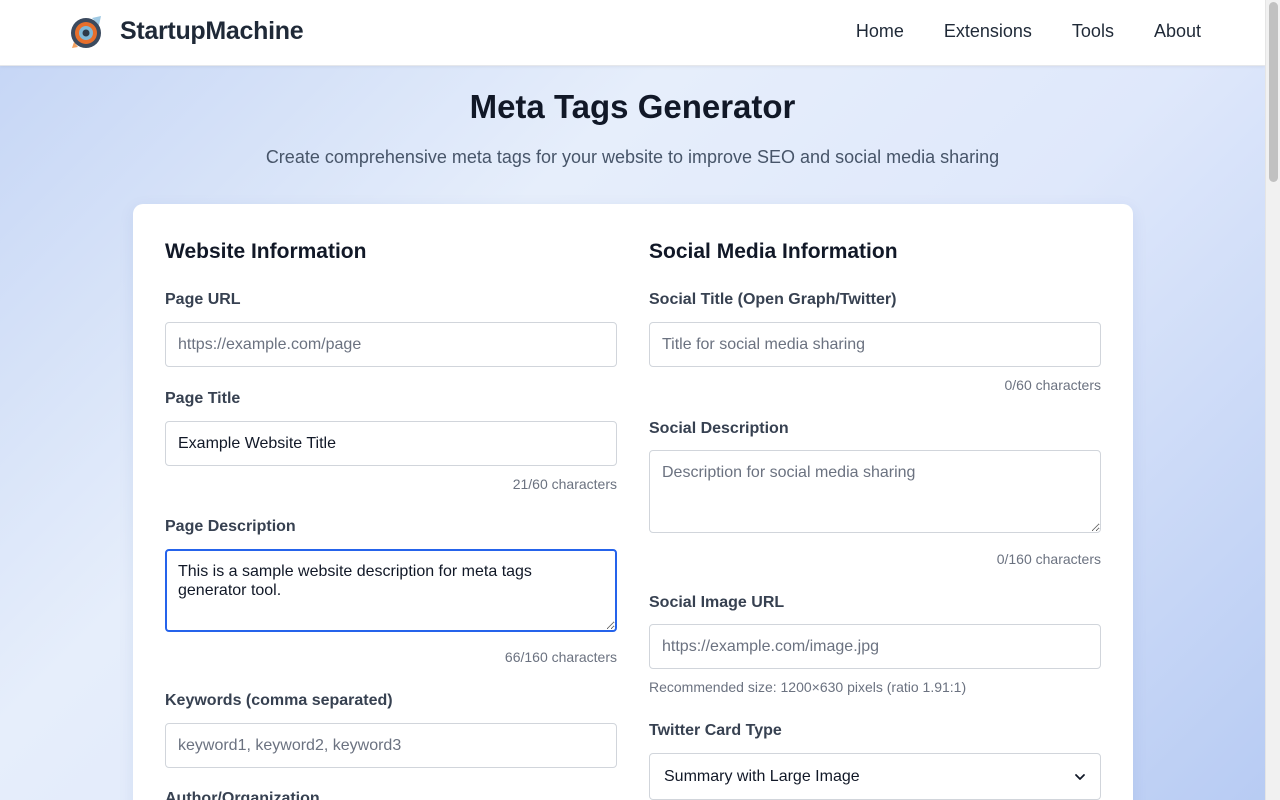  Describe the element at coordinates (1053, 385) in the screenshot. I see `social-title-counter: 0/60 characters` at that location.